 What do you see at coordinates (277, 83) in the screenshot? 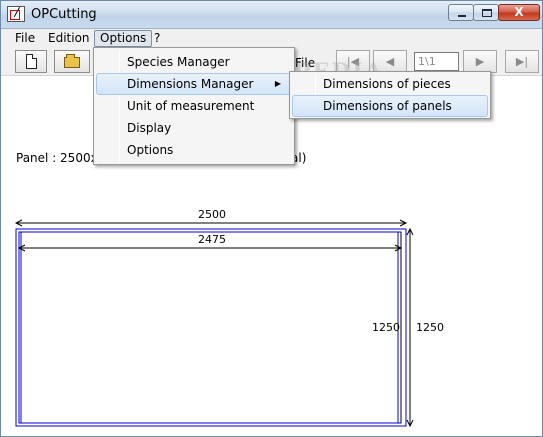
I see `submenu-arrow-icon: ▶` at bounding box center [277, 83].